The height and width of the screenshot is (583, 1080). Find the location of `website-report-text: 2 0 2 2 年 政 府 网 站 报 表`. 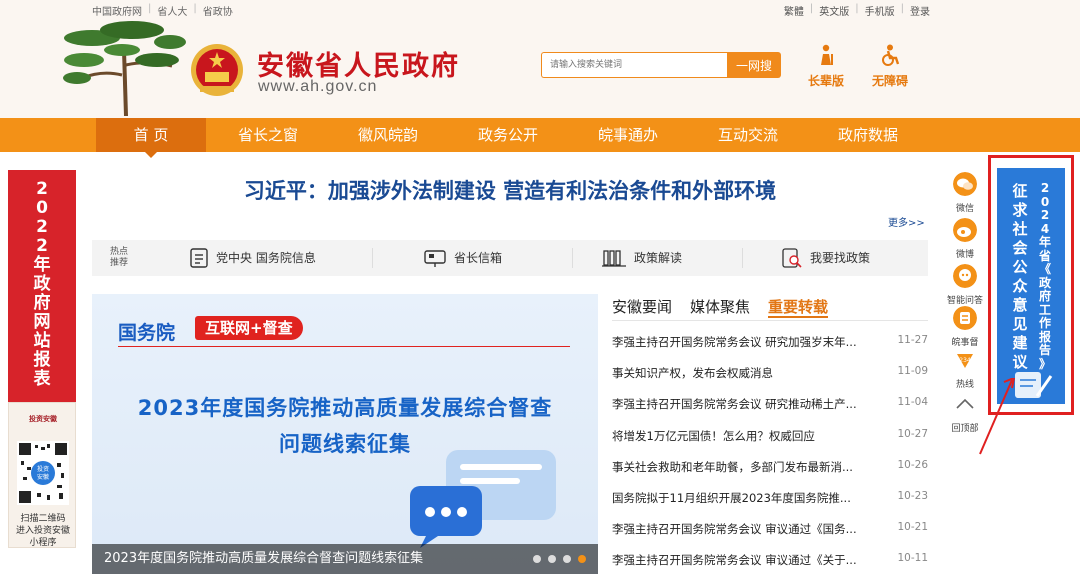

website-report-text: 2 0 2 2 年 政 府 网 站 报 表 is located at coordinates (42, 284).